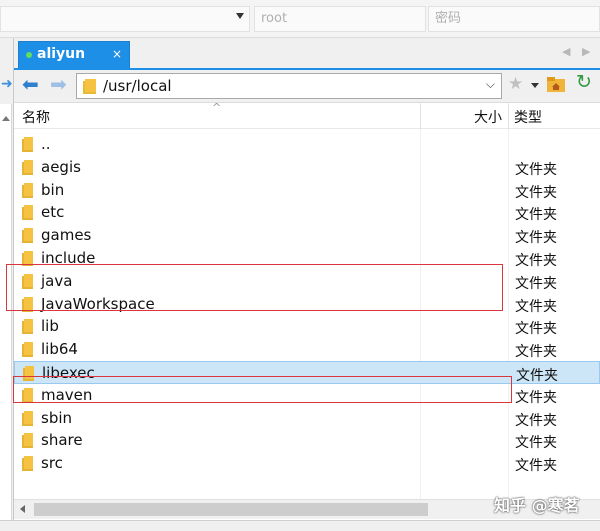 Image resolution: width=600 pixels, height=531 pixels. Describe the element at coordinates (50, 326) in the screenshot. I see `file-name: lib` at that location.